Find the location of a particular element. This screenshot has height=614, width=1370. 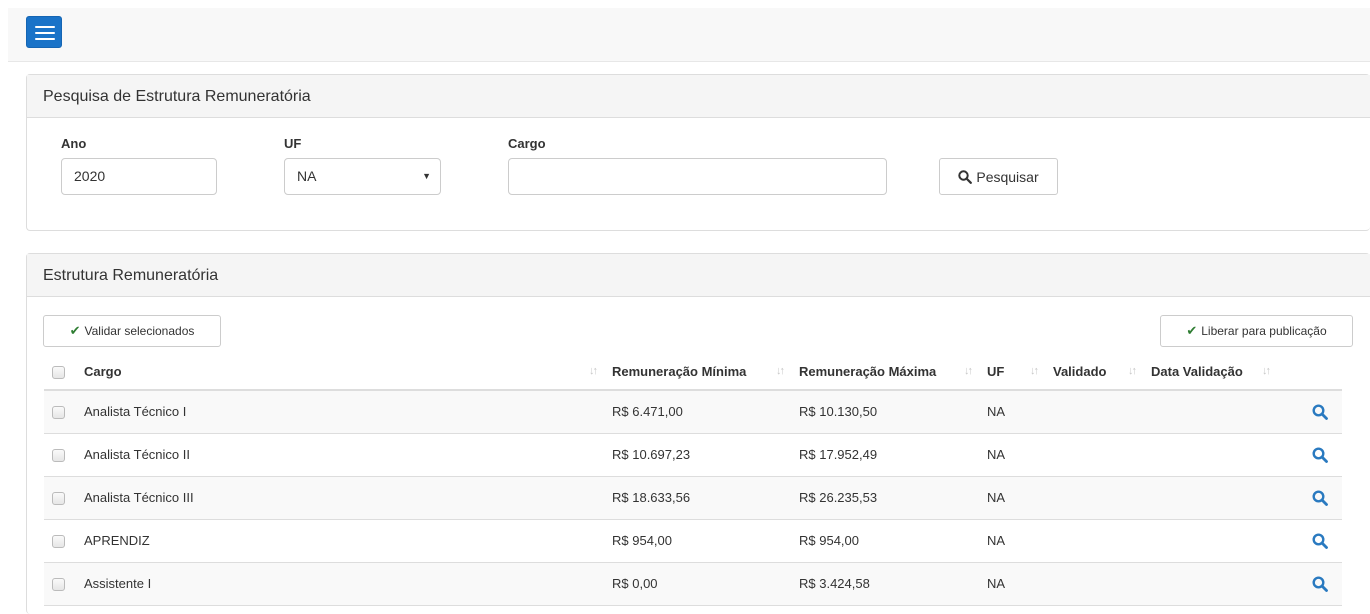

search-panel-title: Pesquisa de Estrutura Remuneratória is located at coordinates (698, 96).